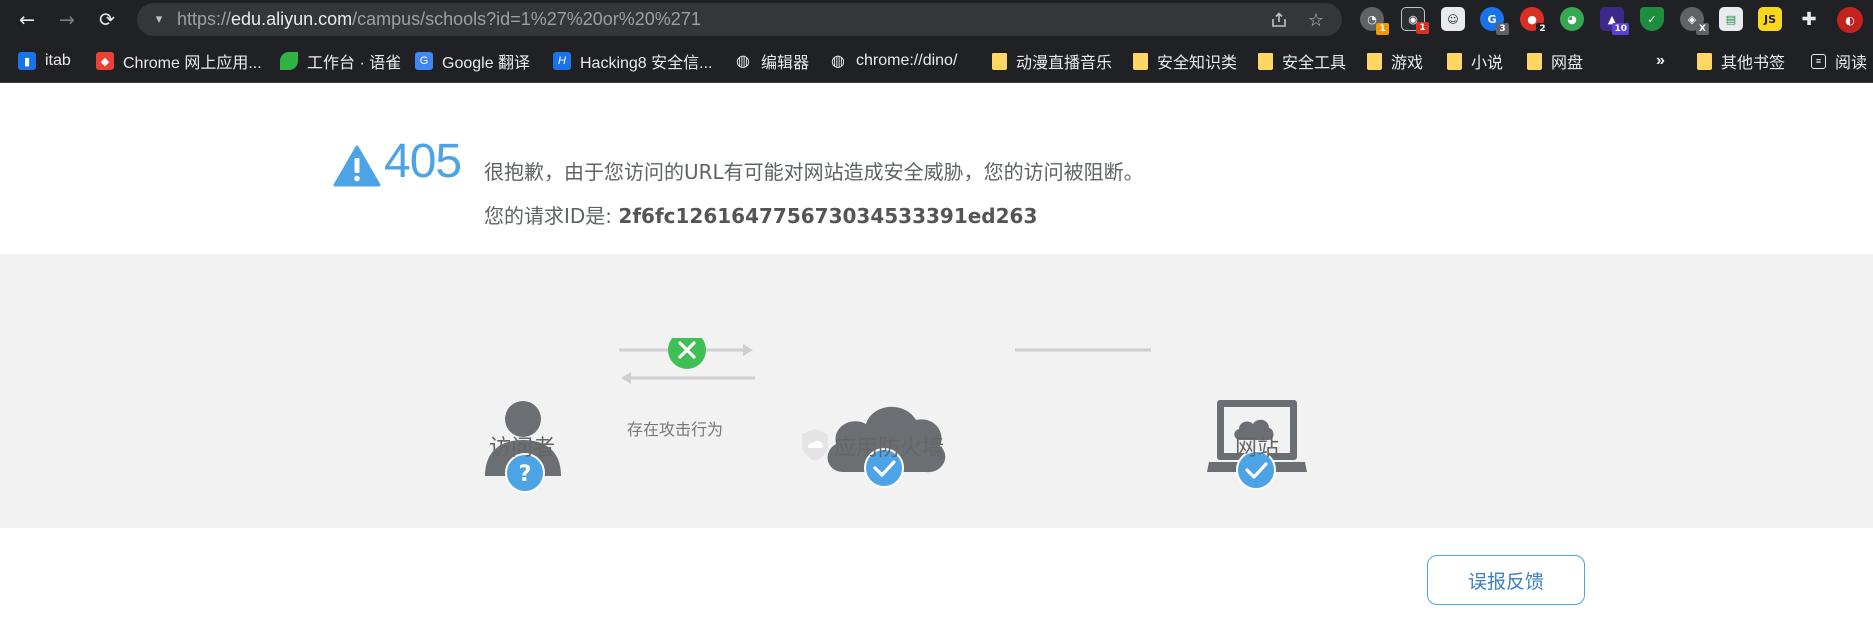 This screenshot has height=620, width=1873. Describe the element at coordinates (44, 61) in the screenshot. I see `bookmark-itab: ▮ itab` at that location.